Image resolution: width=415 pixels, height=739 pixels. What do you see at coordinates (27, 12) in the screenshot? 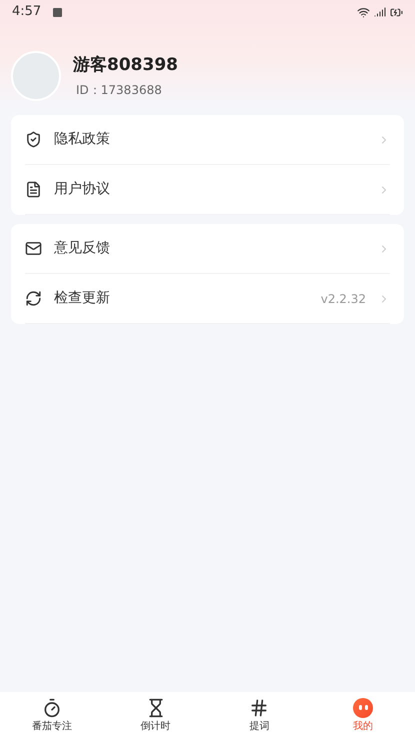
I see `status-time: 4:57` at bounding box center [27, 12].